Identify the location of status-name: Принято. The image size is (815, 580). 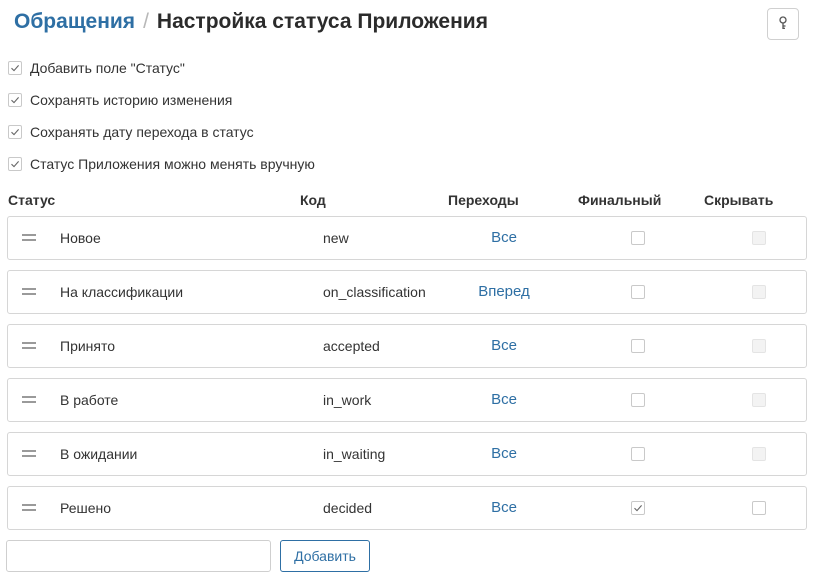
(88, 346).